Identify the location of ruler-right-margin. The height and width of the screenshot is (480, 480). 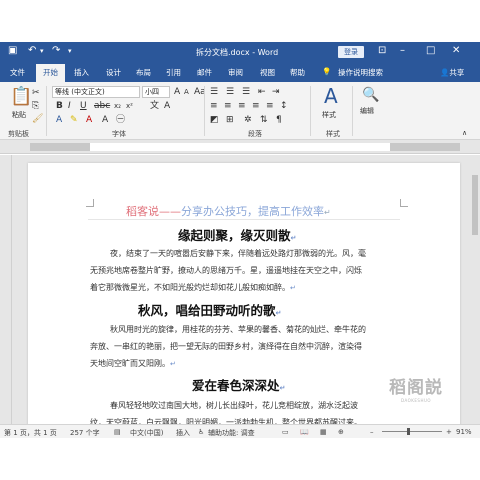
(425, 147).